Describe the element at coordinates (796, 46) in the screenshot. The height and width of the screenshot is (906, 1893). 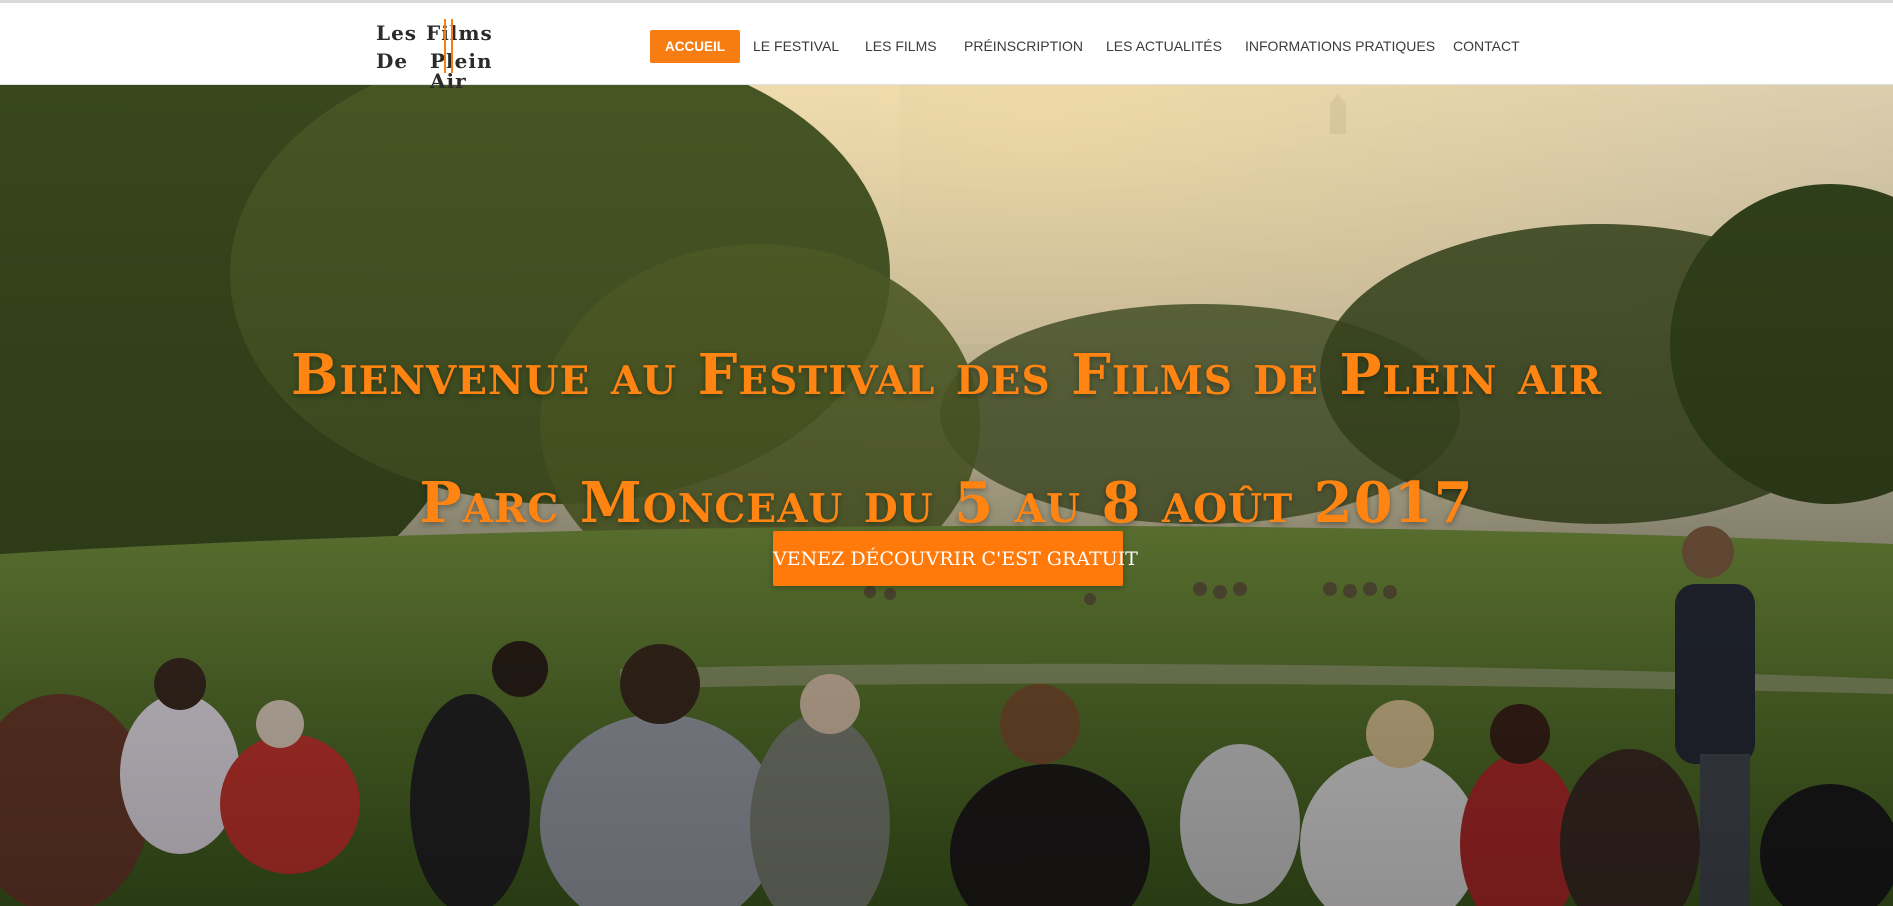
I see `nav-le-festival: LE FESTIVAL` at that location.